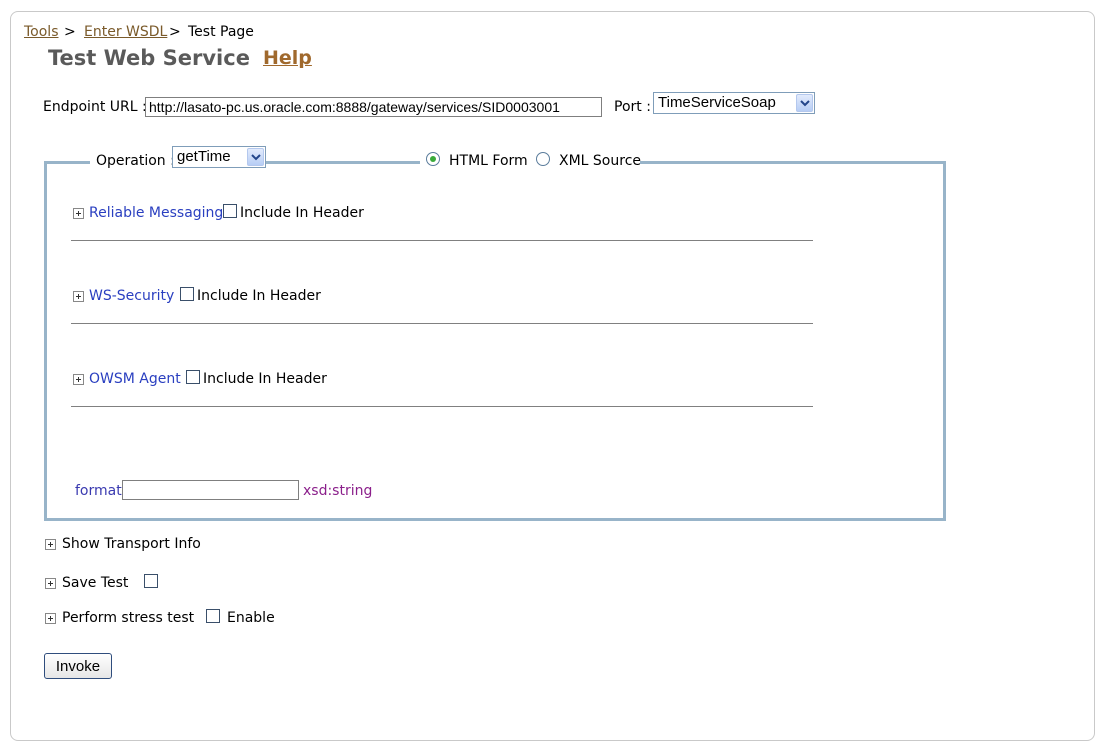  I want to click on format-input, so click(210, 490).